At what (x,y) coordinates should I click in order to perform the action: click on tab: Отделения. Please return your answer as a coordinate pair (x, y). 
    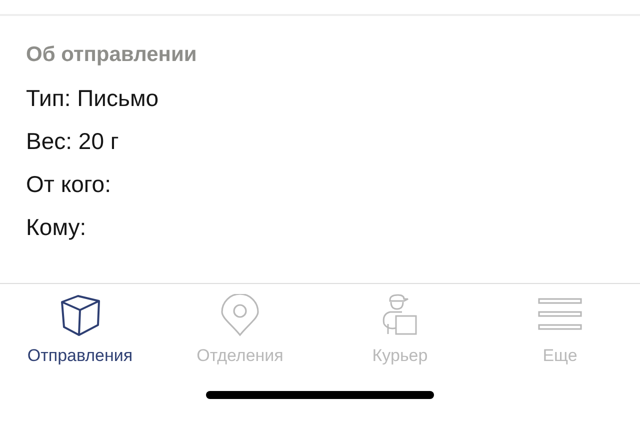
    Looking at the image, I should click on (240, 330).